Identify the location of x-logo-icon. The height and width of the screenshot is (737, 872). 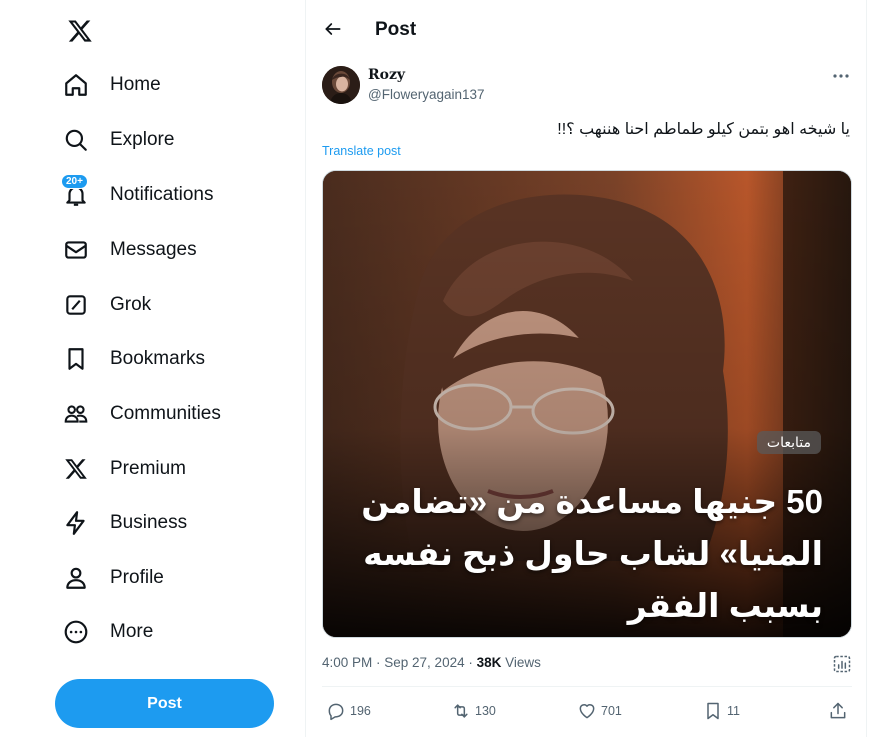
(80, 31).